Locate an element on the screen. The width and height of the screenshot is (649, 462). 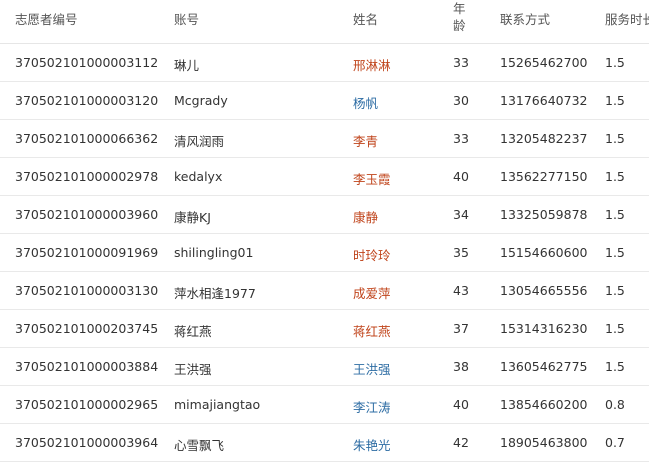
phone-cell: 15314316230 is located at coordinates (544, 328).